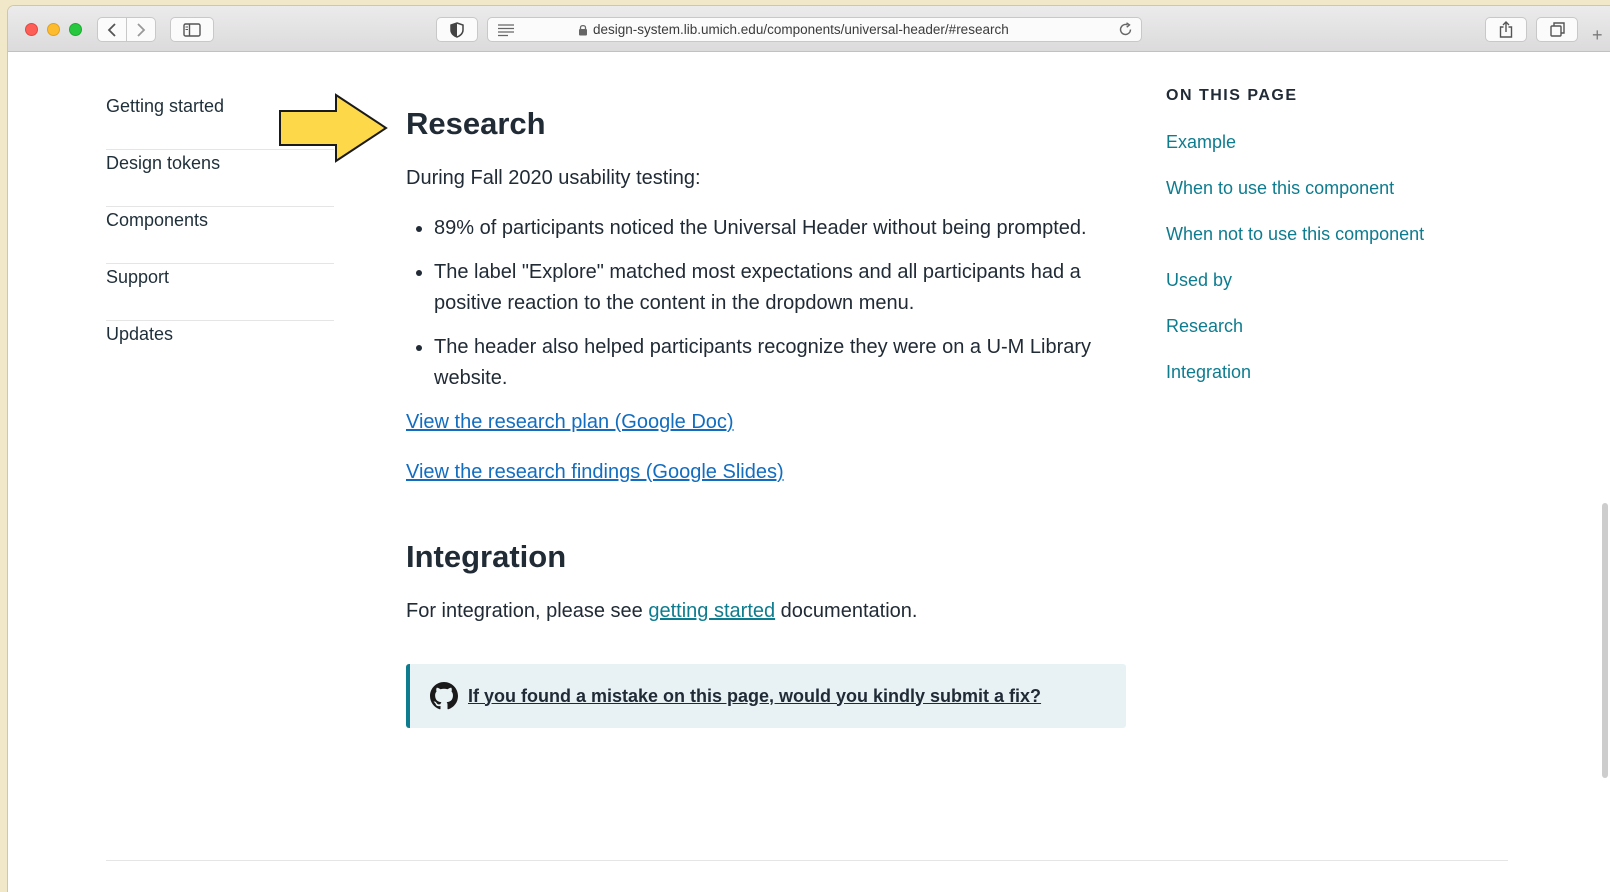  Describe the element at coordinates (1326, 142) in the screenshot. I see `toc-link-example: Example` at that location.